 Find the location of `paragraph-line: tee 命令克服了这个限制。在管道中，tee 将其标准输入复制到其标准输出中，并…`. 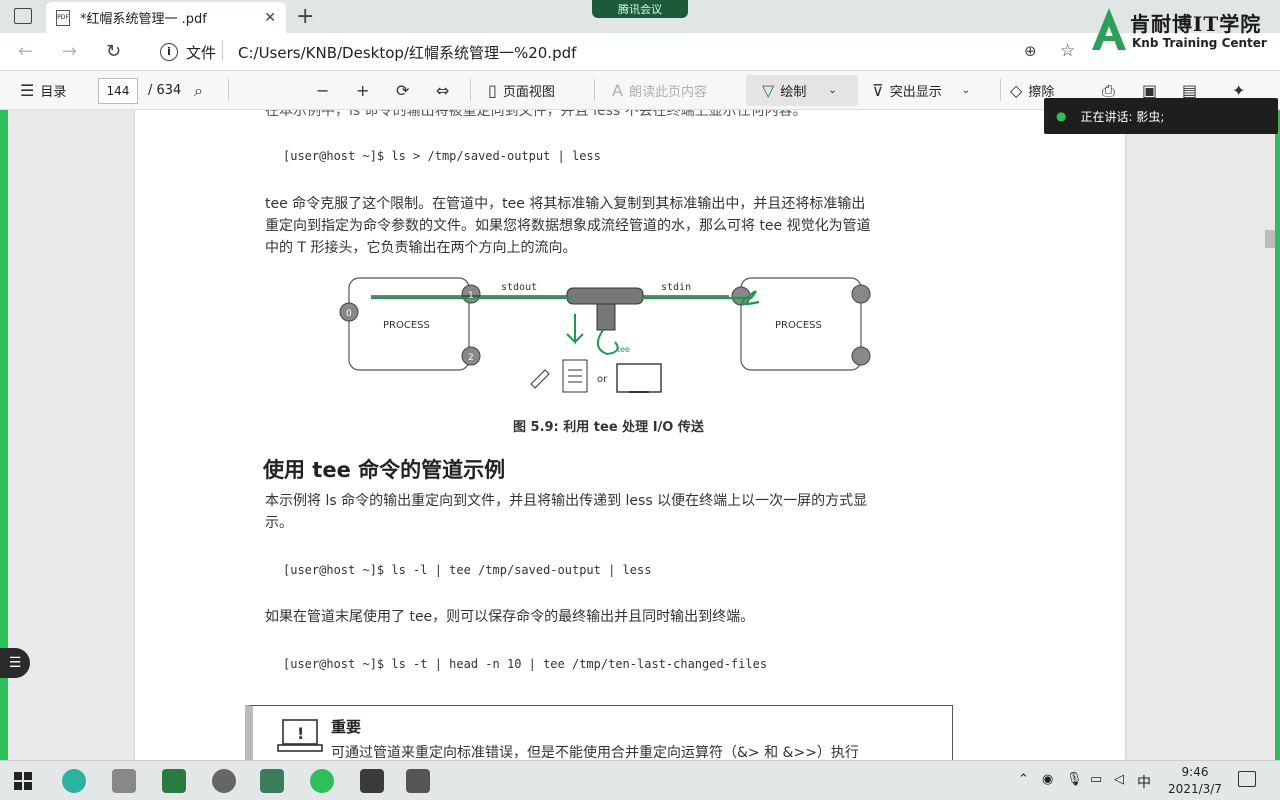

paragraph-line: tee 命令克服了这个限制。在管道中，tee 将其标准输入复制到其标准输出中，并… is located at coordinates (565, 204).